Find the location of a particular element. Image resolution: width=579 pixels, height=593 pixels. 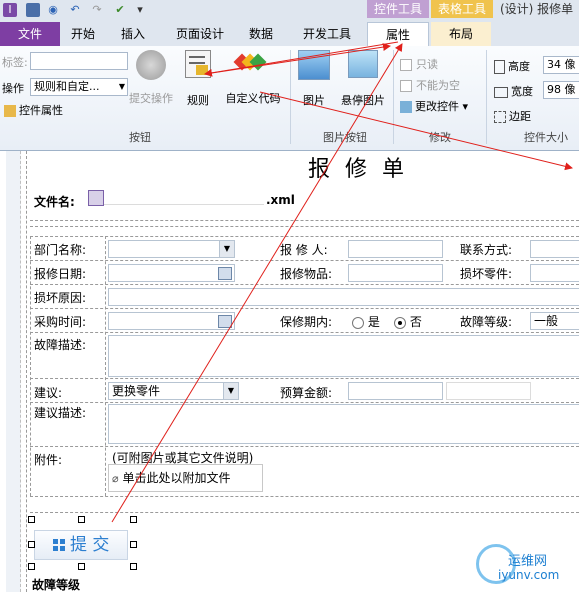

arrow-to-right is located at coordinates (416, 131).